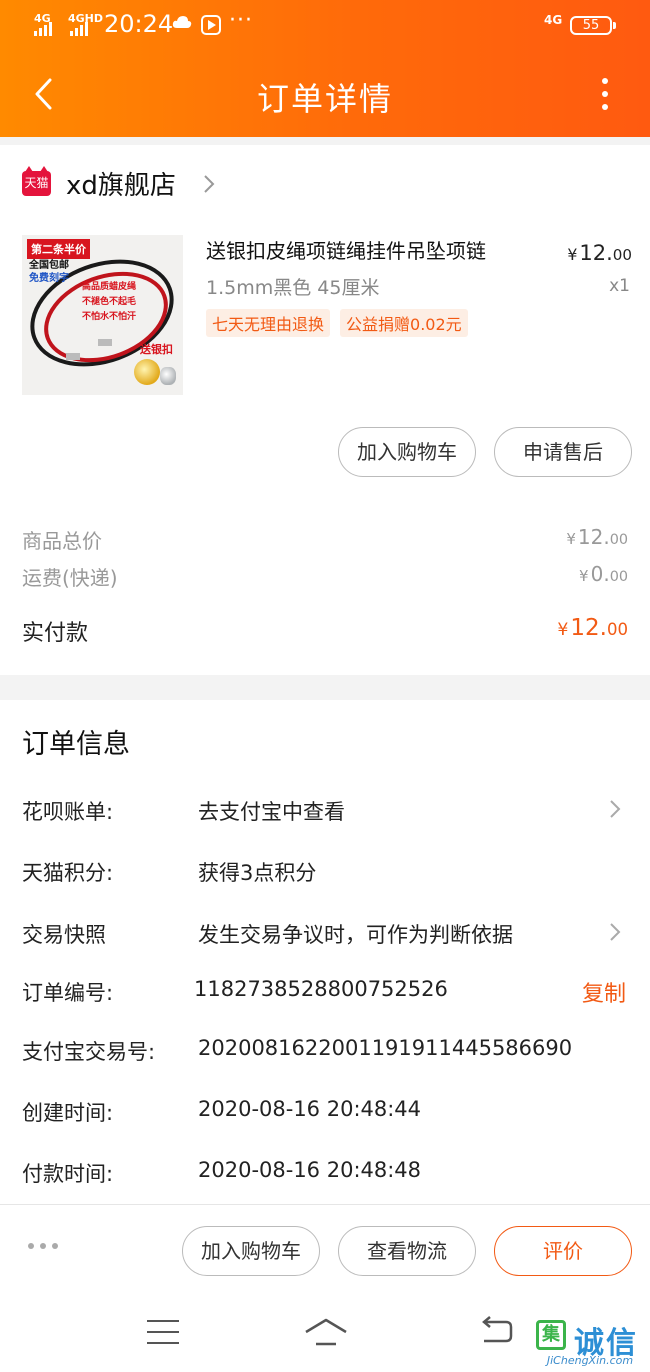  Describe the element at coordinates (109, 287) in the screenshot. I see `feature-line-1: 高品质蜡皮绳` at that location.